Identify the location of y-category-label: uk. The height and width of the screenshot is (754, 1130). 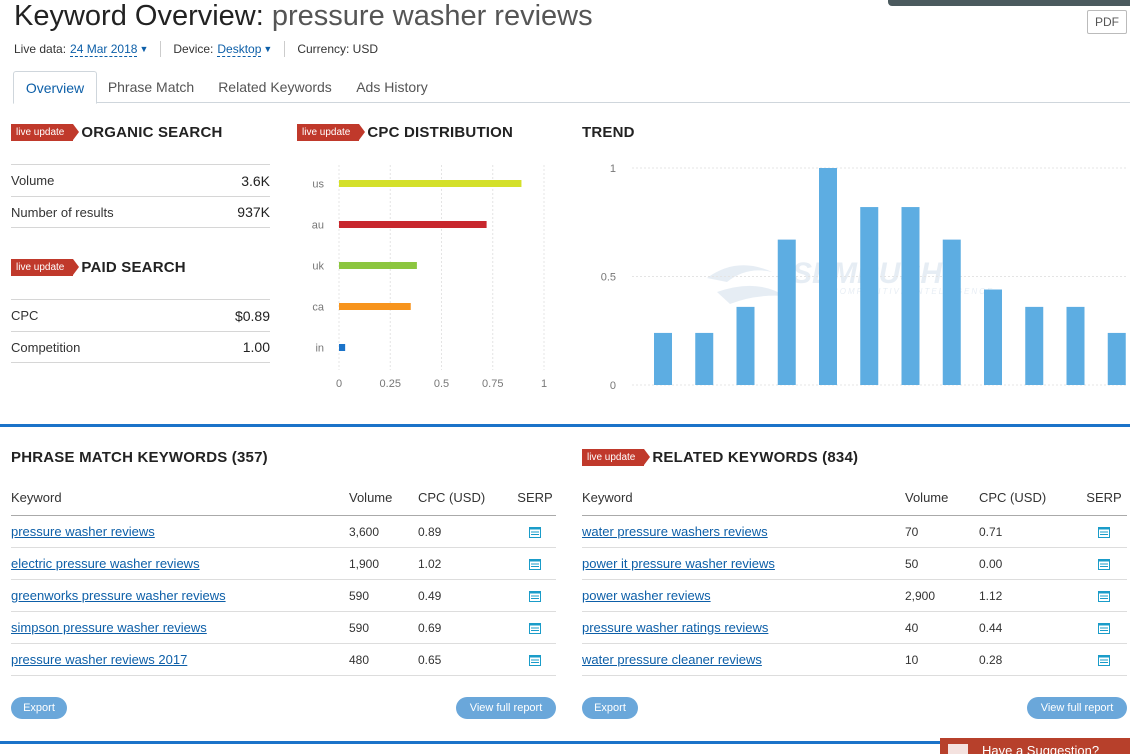
(318, 267).